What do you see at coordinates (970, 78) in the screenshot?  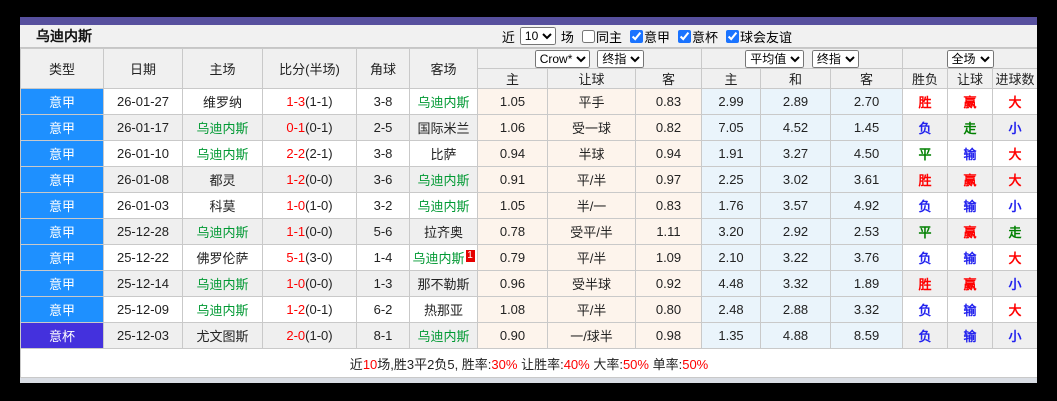 I see `header-handicap-result: 让球` at bounding box center [970, 78].